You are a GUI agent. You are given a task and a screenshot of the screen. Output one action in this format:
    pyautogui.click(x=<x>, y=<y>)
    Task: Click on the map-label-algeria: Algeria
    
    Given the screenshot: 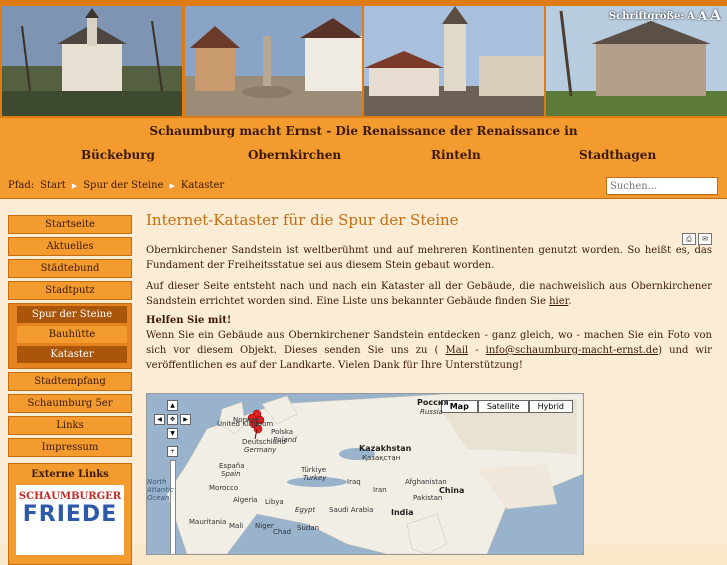 What is the action you would take?
    pyautogui.click(x=245, y=500)
    